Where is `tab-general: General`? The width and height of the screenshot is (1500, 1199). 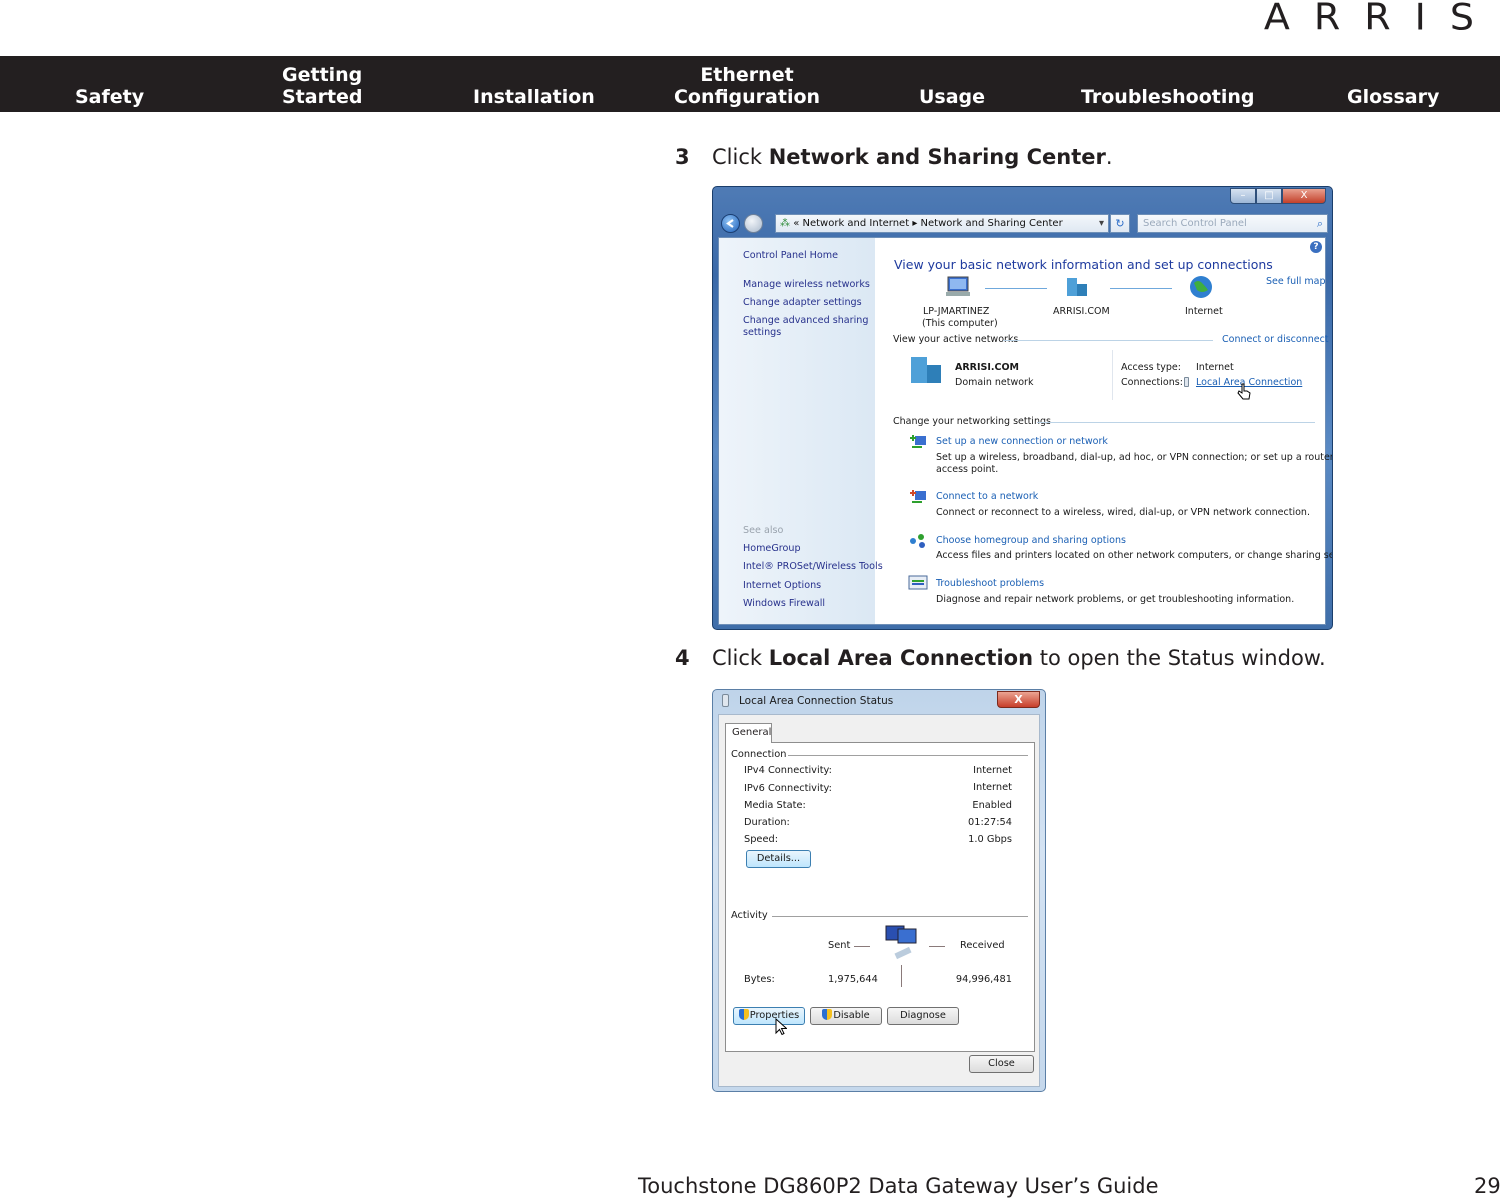
tab-general: General is located at coordinates (748, 733).